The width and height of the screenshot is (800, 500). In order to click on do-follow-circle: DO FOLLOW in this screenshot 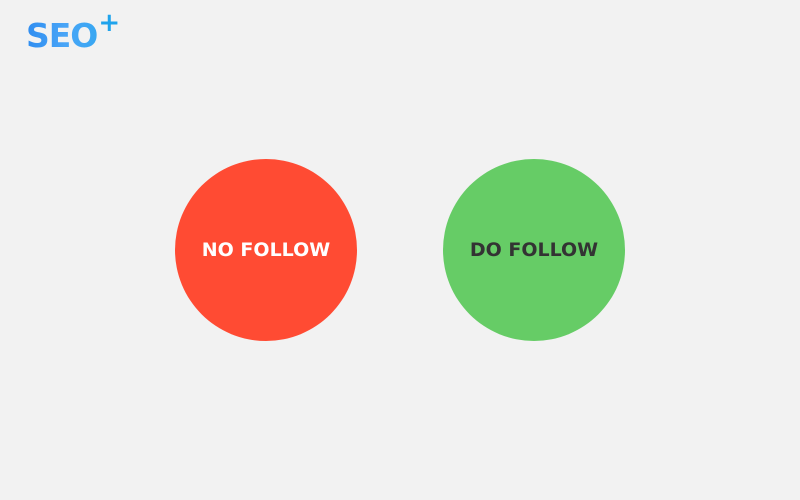, I will do `click(534, 250)`.